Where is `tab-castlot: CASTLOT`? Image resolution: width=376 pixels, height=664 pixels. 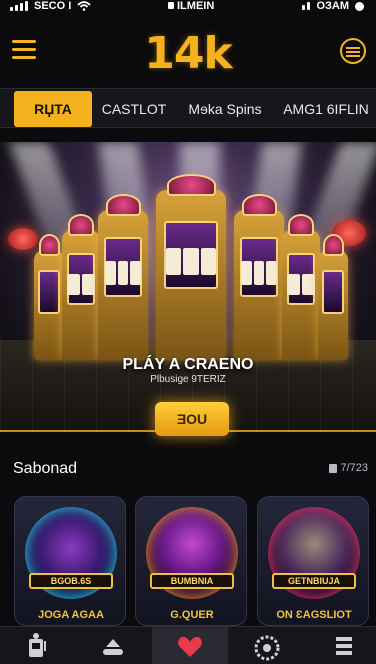
tab-castlot: CASTLOT is located at coordinates (134, 109).